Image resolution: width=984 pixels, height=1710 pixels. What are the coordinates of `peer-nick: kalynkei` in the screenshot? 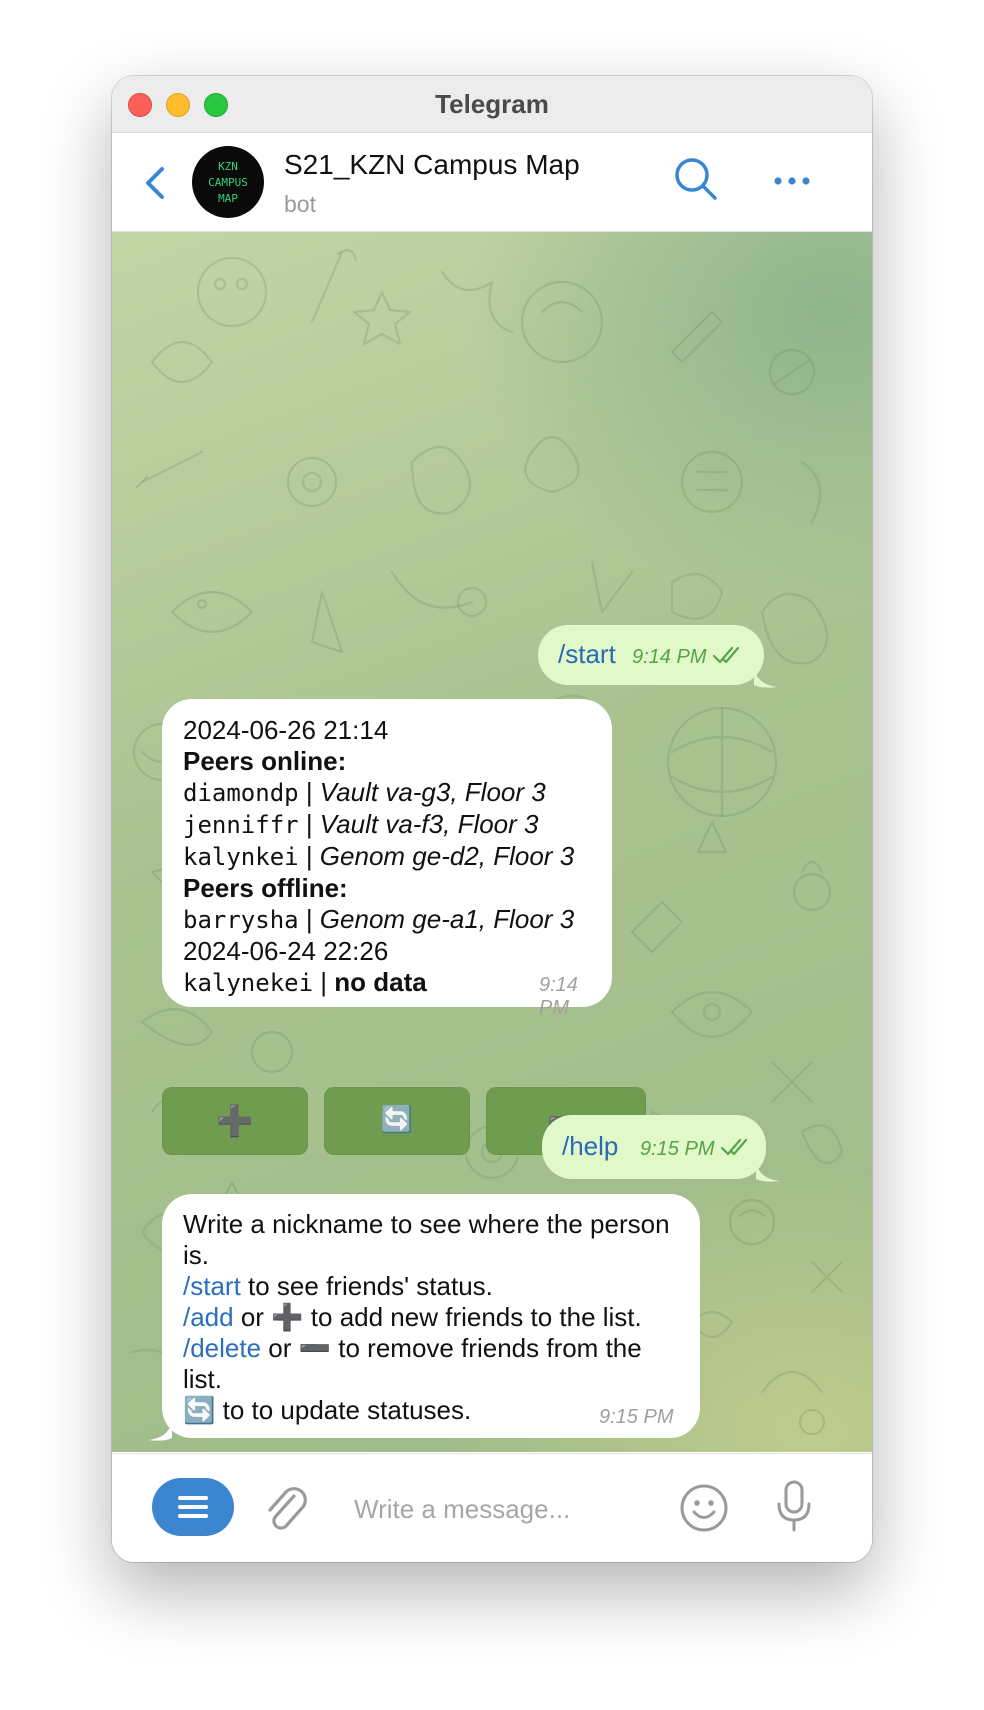 It's located at (241, 857).